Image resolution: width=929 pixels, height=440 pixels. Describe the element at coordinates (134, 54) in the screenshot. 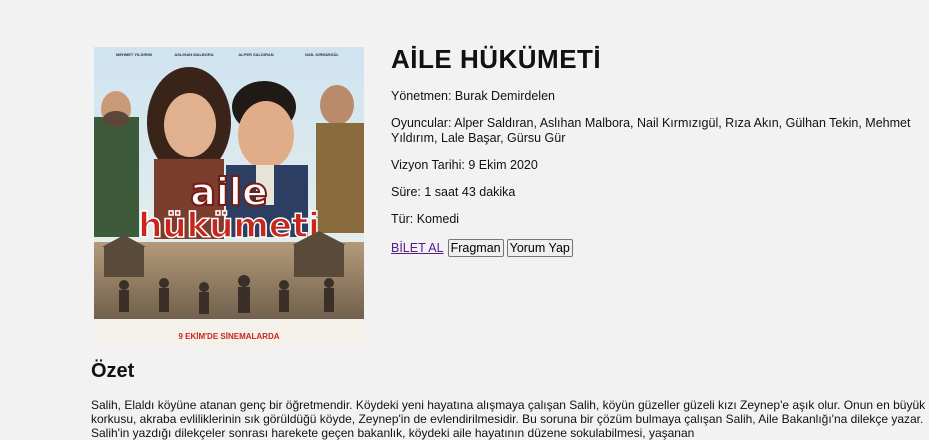

I see `poster-name-1: MEHMET YILDIRIM` at that location.